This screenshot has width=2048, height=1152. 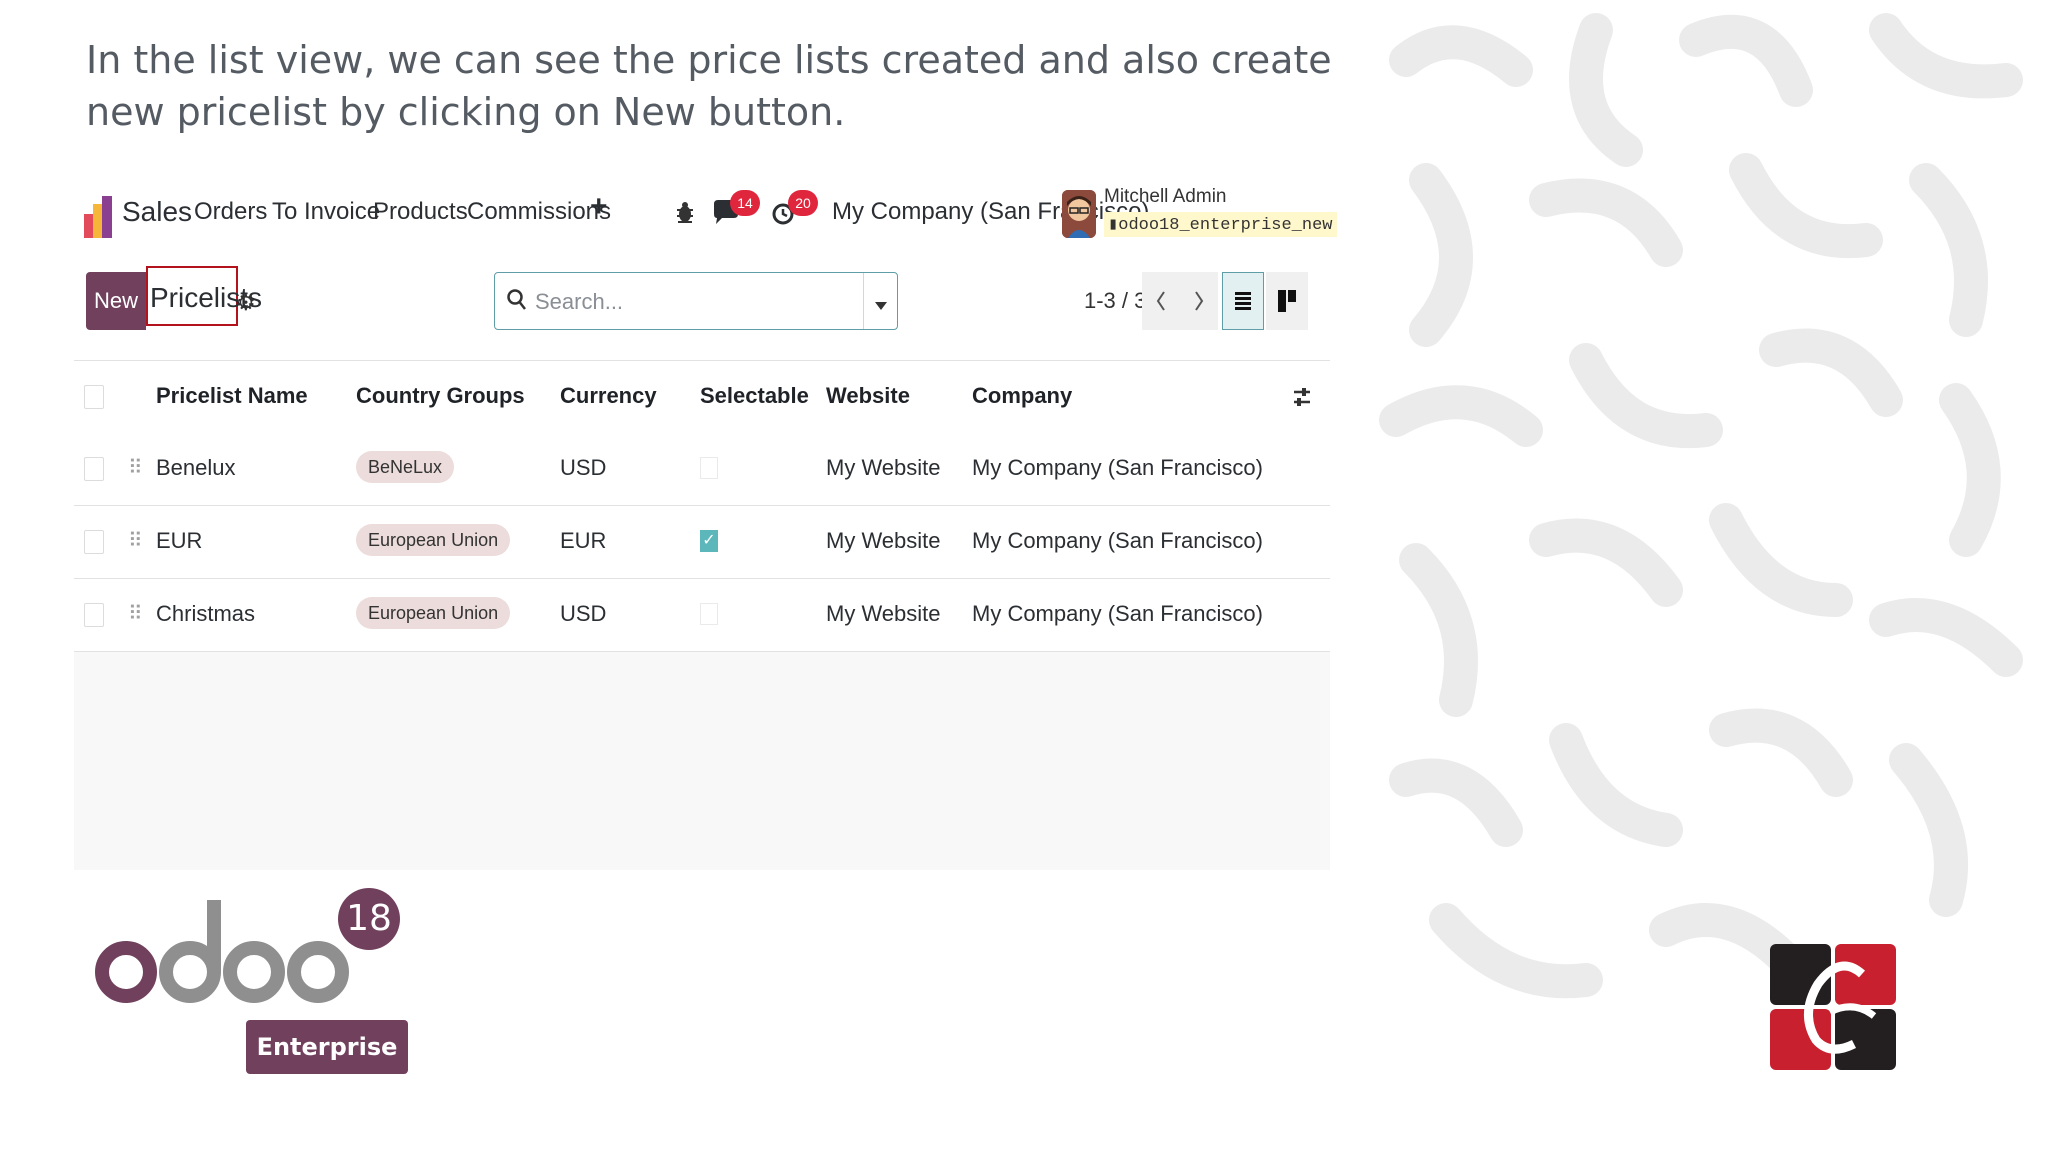 What do you see at coordinates (224, 948) in the screenshot?
I see `odoo-logo` at bounding box center [224, 948].